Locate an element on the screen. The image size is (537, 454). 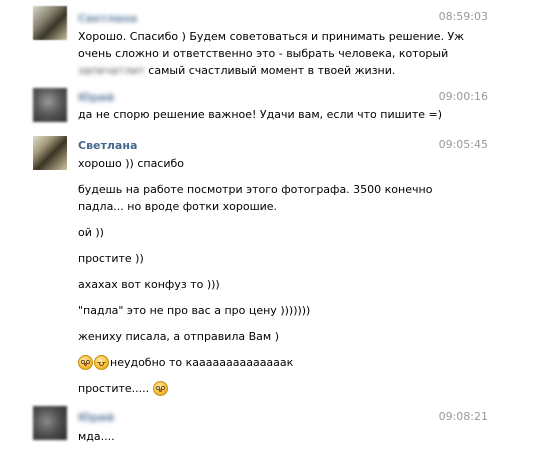
message-timestamp: 09:05:45 is located at coordinates (463, 144).